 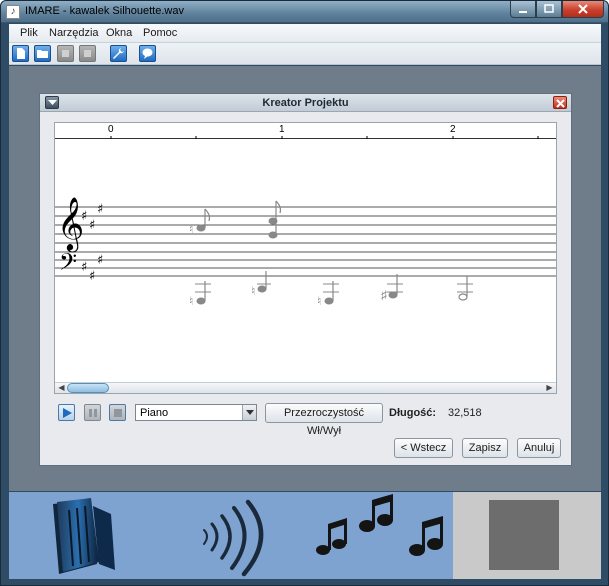 I want to click on maximize-button, so click(x=549, y=9).